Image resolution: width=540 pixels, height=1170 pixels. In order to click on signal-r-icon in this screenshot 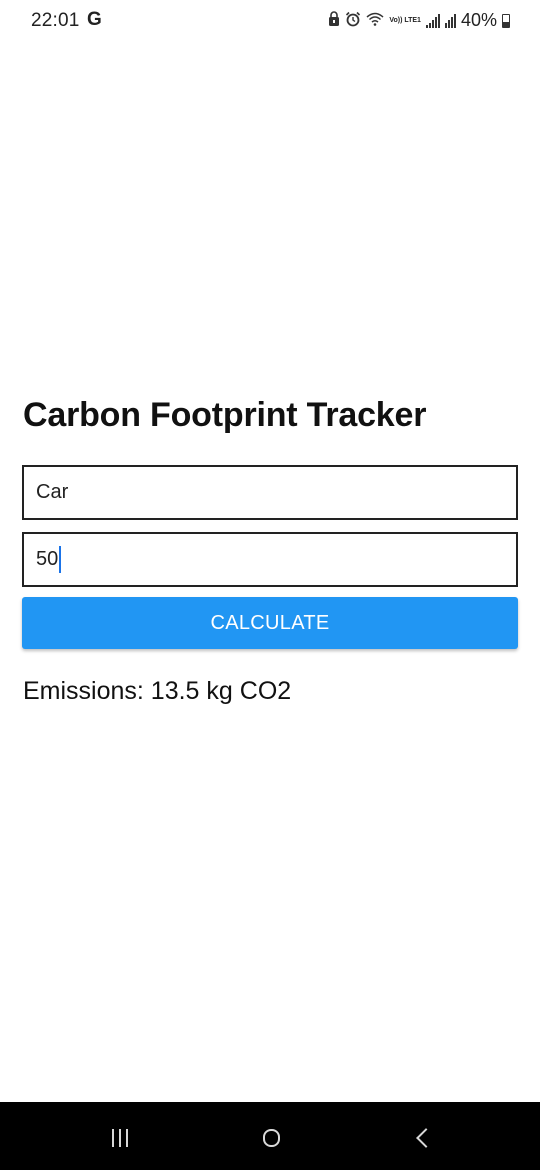, I will do `click(450, 20)`.